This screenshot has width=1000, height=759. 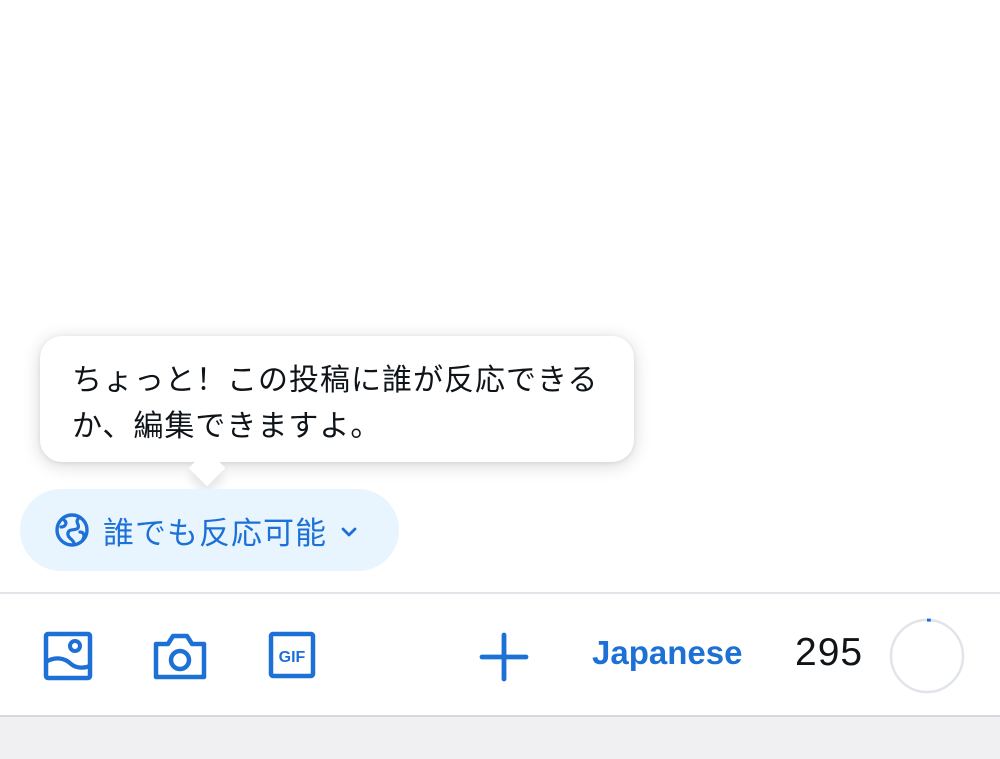 What do you see at coordinates (829, 652) in the screenshot?
I see `remaining-character-count: 295` at bounding box center [829, 652].